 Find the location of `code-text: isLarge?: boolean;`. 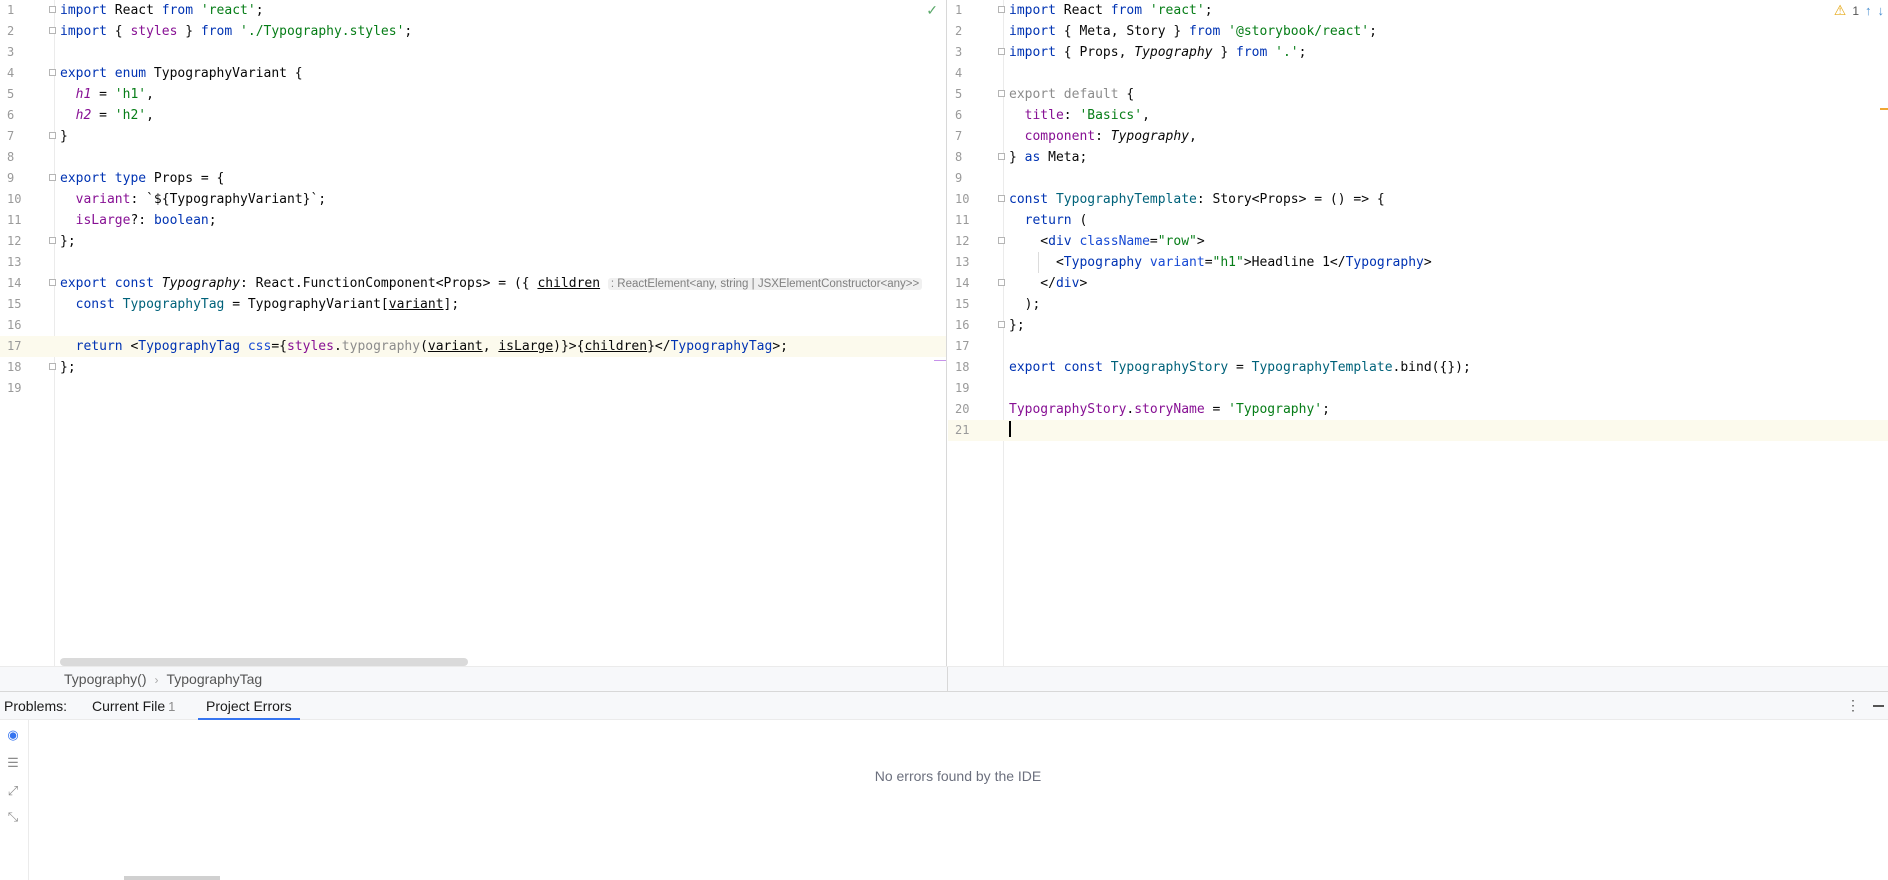

code-text: isLarge?: boolean; is located at coordinates (138, 220).